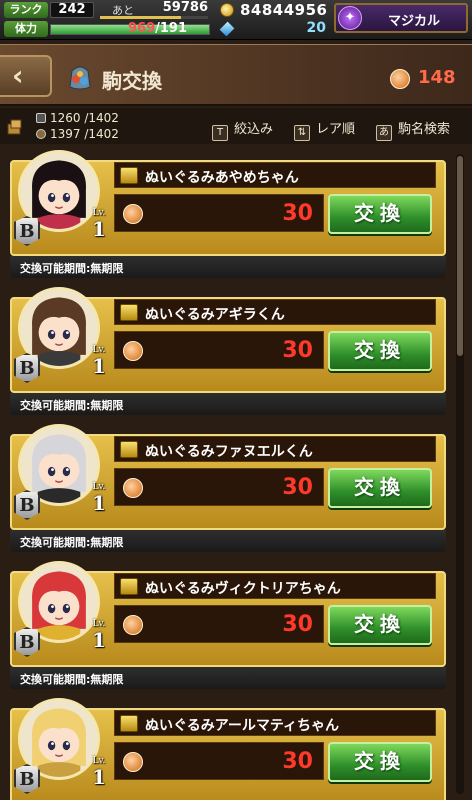 The width and height of the screenshot is (472, 800). I want to click on magical-label: マジカル, so click(414, 21).